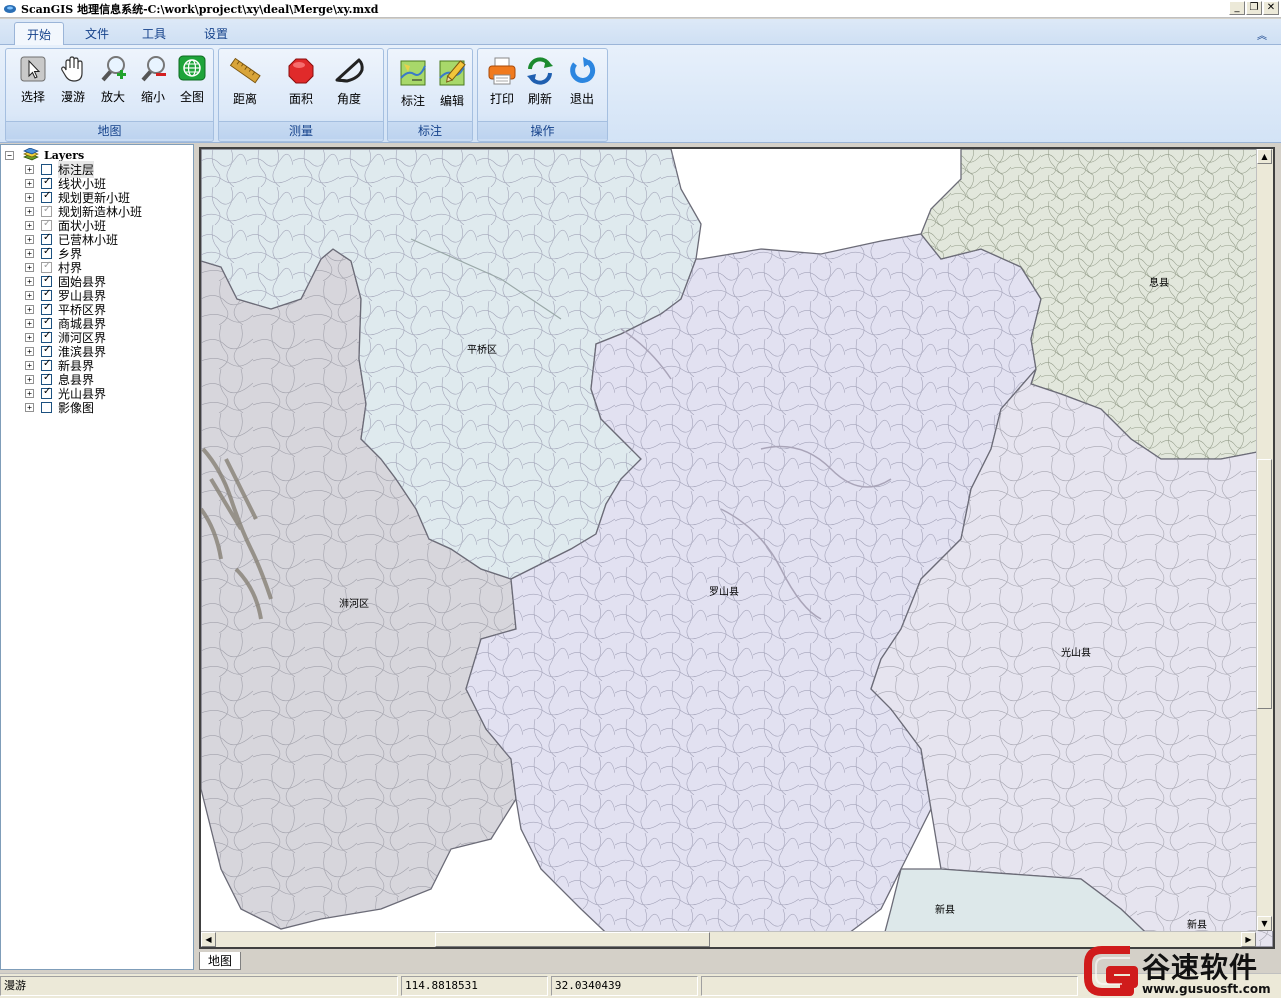 The width and height of the screenshot is (1281, 998). What do you see at coordinates (542, 130) in the screenshot?
I see `group-label-operate: 操作` at bounding box center [542, 130].